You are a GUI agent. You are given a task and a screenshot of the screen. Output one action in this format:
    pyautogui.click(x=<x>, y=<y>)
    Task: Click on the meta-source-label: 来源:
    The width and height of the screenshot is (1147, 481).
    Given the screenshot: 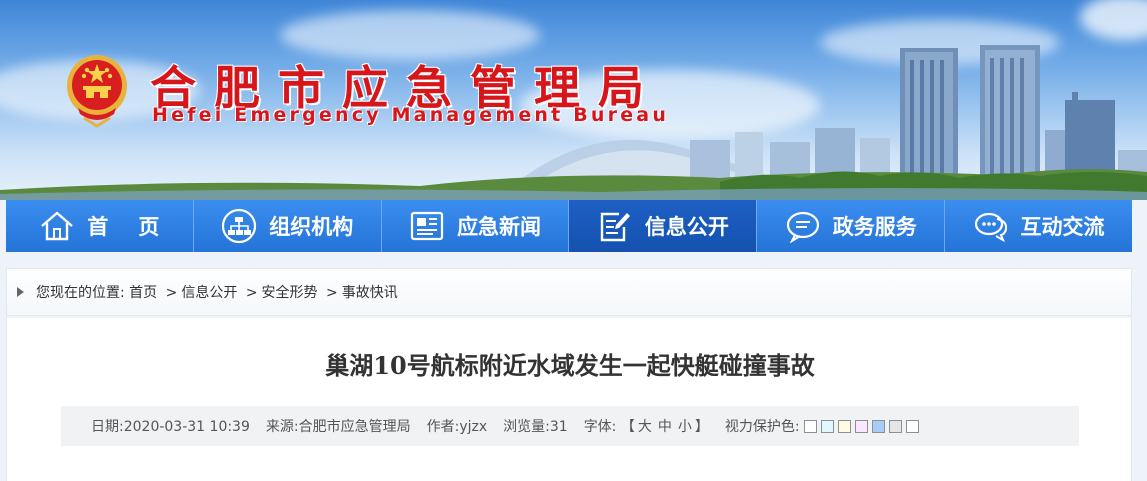 What is the action you would take?
    pyautogui.click(x=282, y=427)
    